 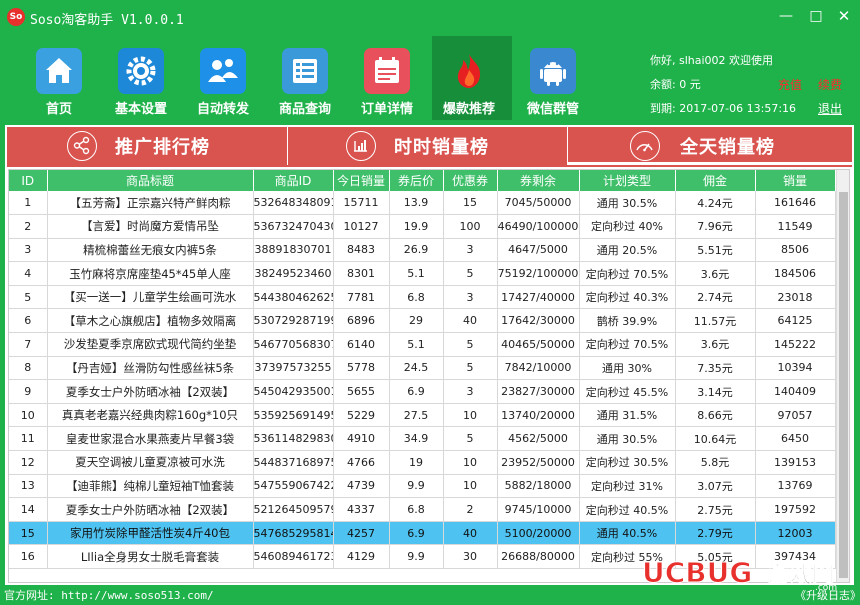 I want to click on column-header: 佣金, so click(x=715, y=180).